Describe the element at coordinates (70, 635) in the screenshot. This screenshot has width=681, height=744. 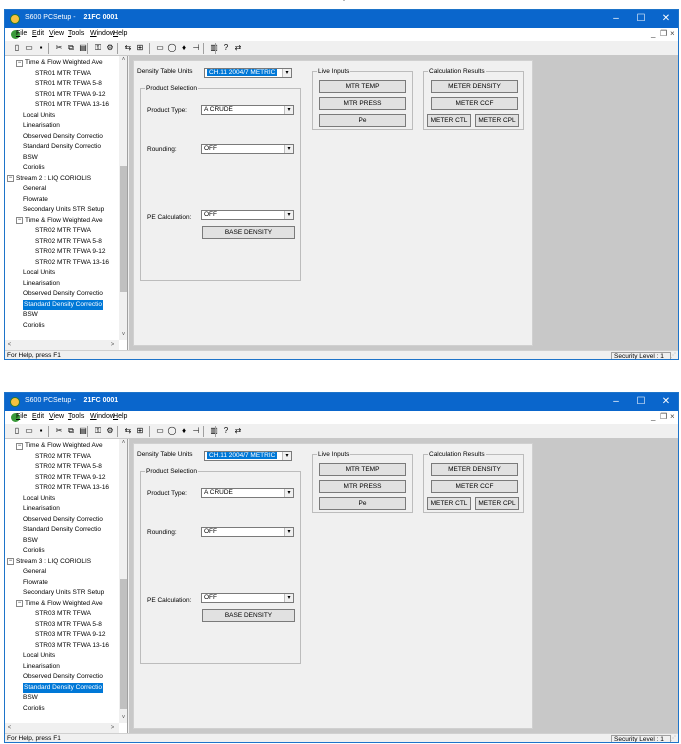
I see `tree-item: STR03 MTR TFWA 9-12` at that location.